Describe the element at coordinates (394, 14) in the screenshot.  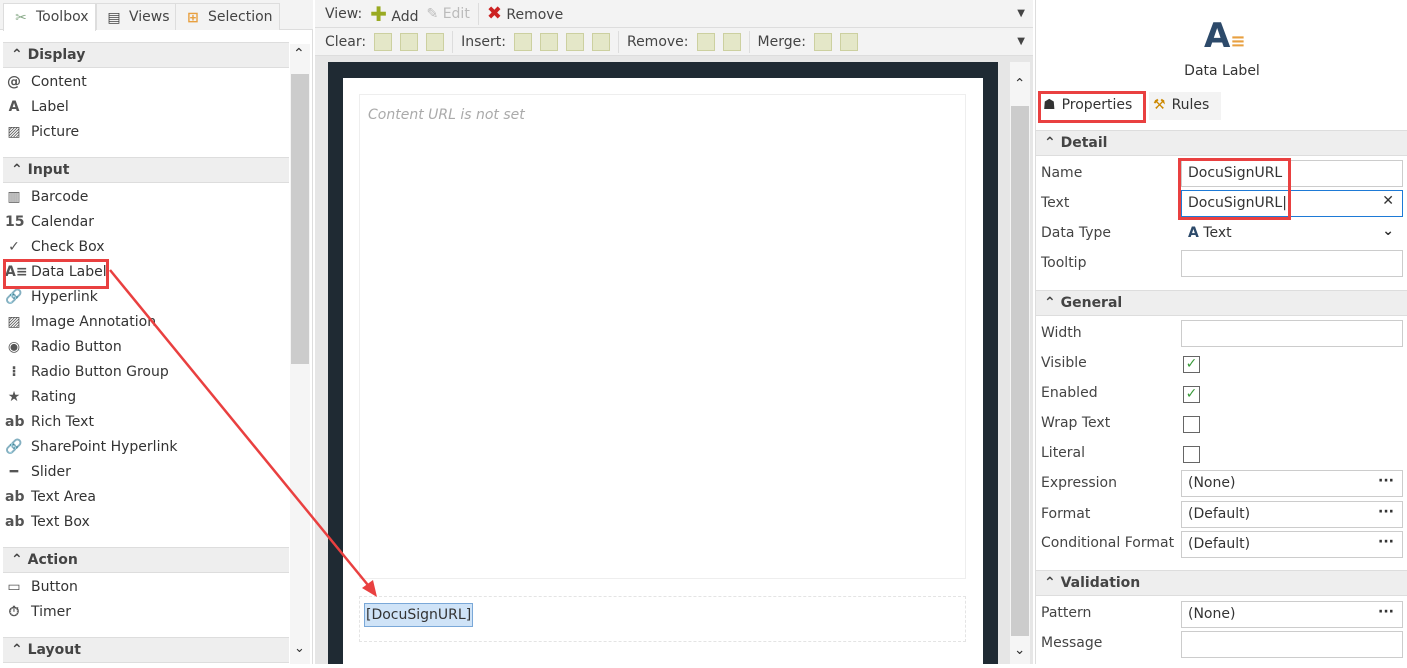
I see `add-button: ✚ Add` at that location.